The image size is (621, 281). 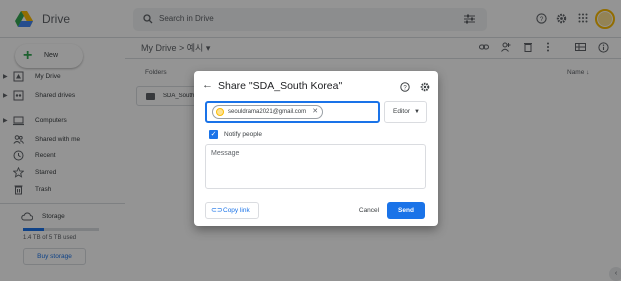 What do you see at coordinates (425, 87) in the screenshot?
I see `settings-icon` at bounding box center [425, 87].